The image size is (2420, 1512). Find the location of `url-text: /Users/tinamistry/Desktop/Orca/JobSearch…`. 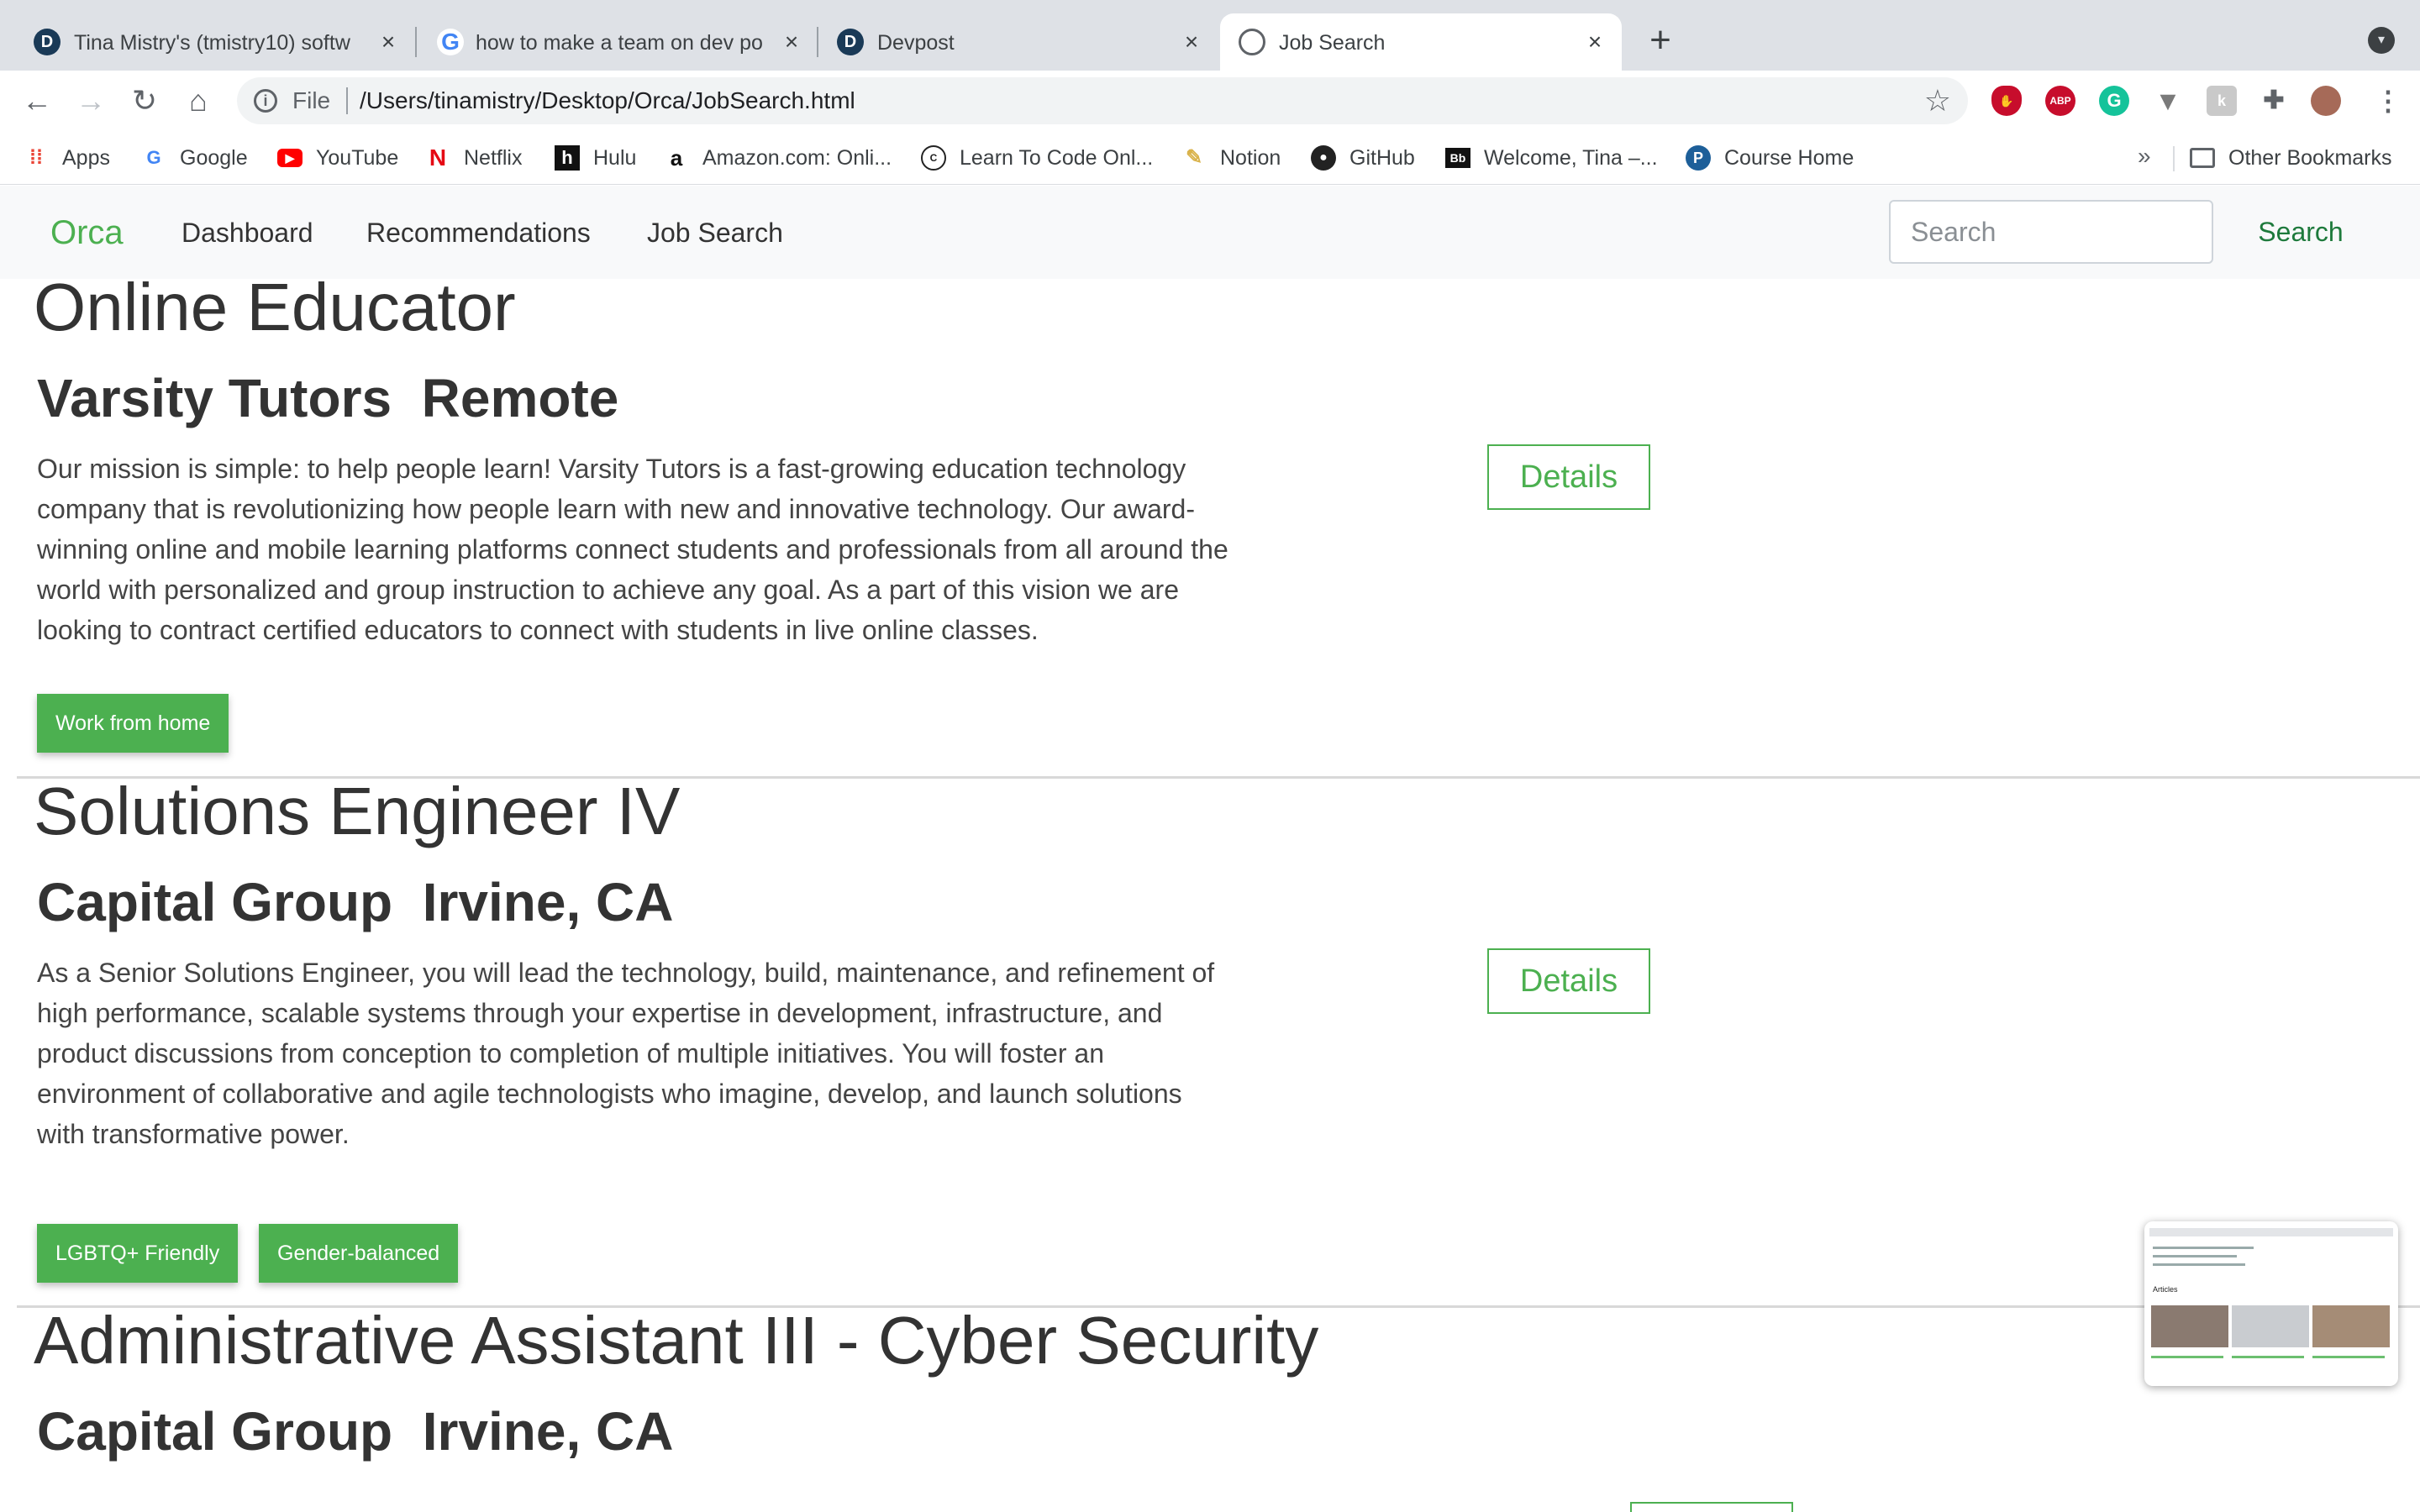

url-text: /Users/tinamistry/Desktop/Orca/JobSearch… is located at coordinates (607, 101).